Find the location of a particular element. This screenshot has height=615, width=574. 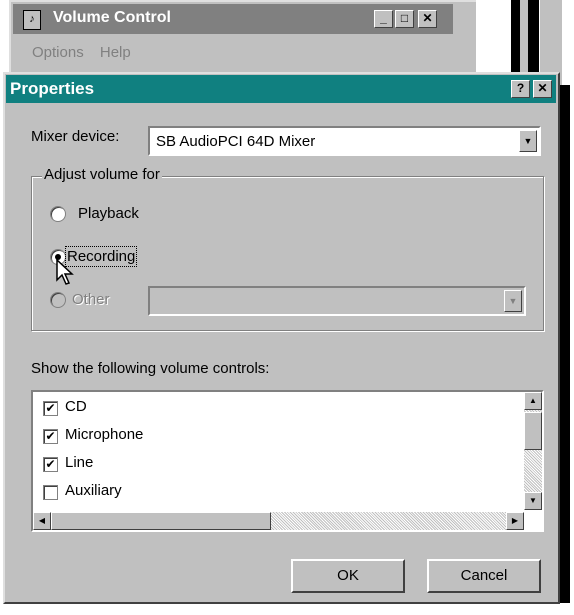

microphone-checkbox: ✔ is located at coordinates (50, 436).